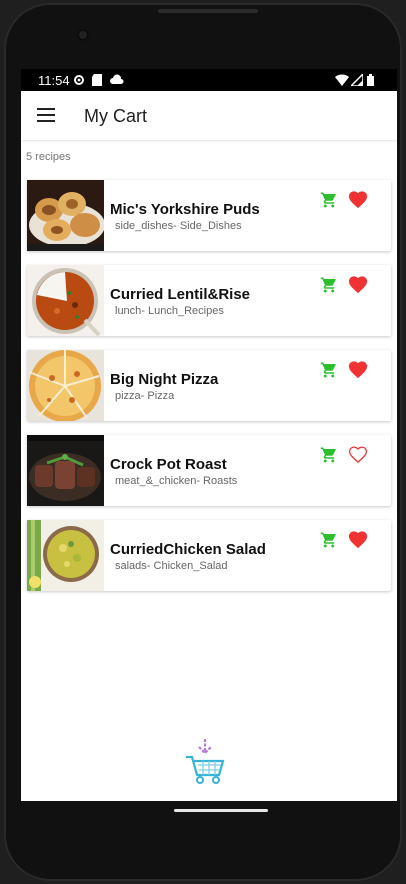 This screenshot has height=884, width=406. I want to click on signal-icon, so click(357, 80).